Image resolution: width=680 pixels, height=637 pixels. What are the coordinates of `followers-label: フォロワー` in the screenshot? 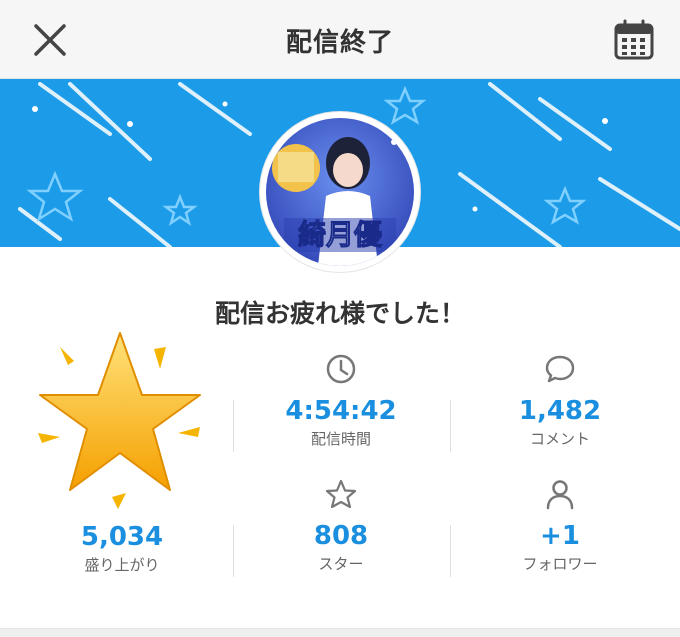 It's located at (560, 564).